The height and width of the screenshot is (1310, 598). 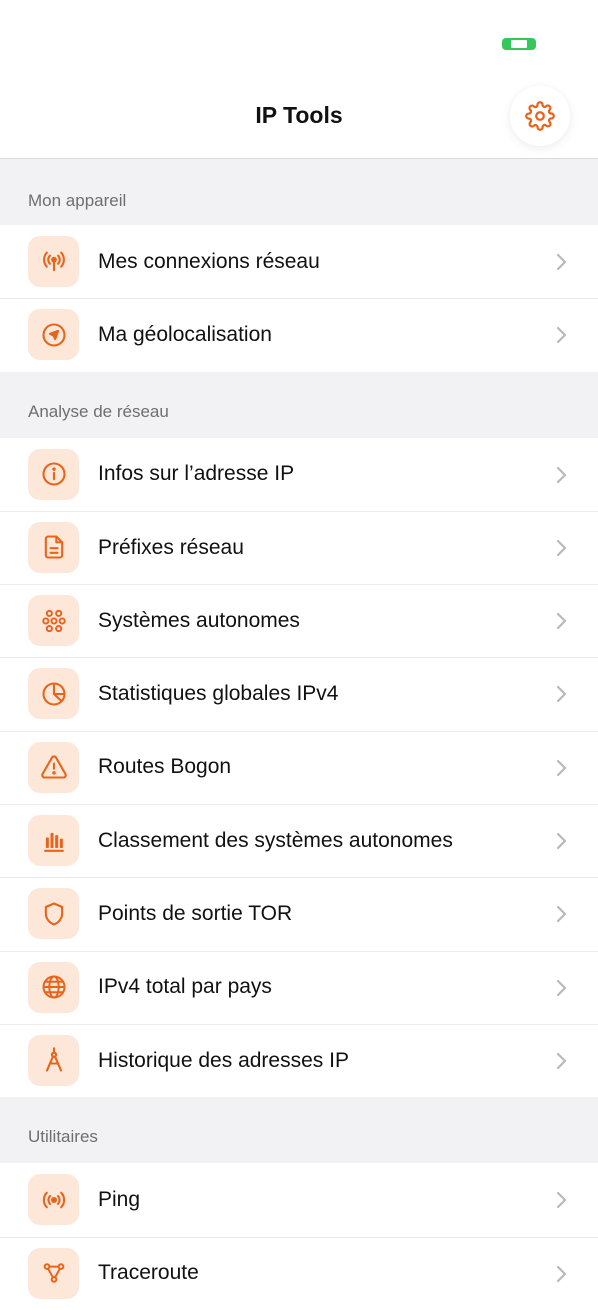 I want to click on list-item-label: Mes connexions réseau, so click(x=209, y=261).